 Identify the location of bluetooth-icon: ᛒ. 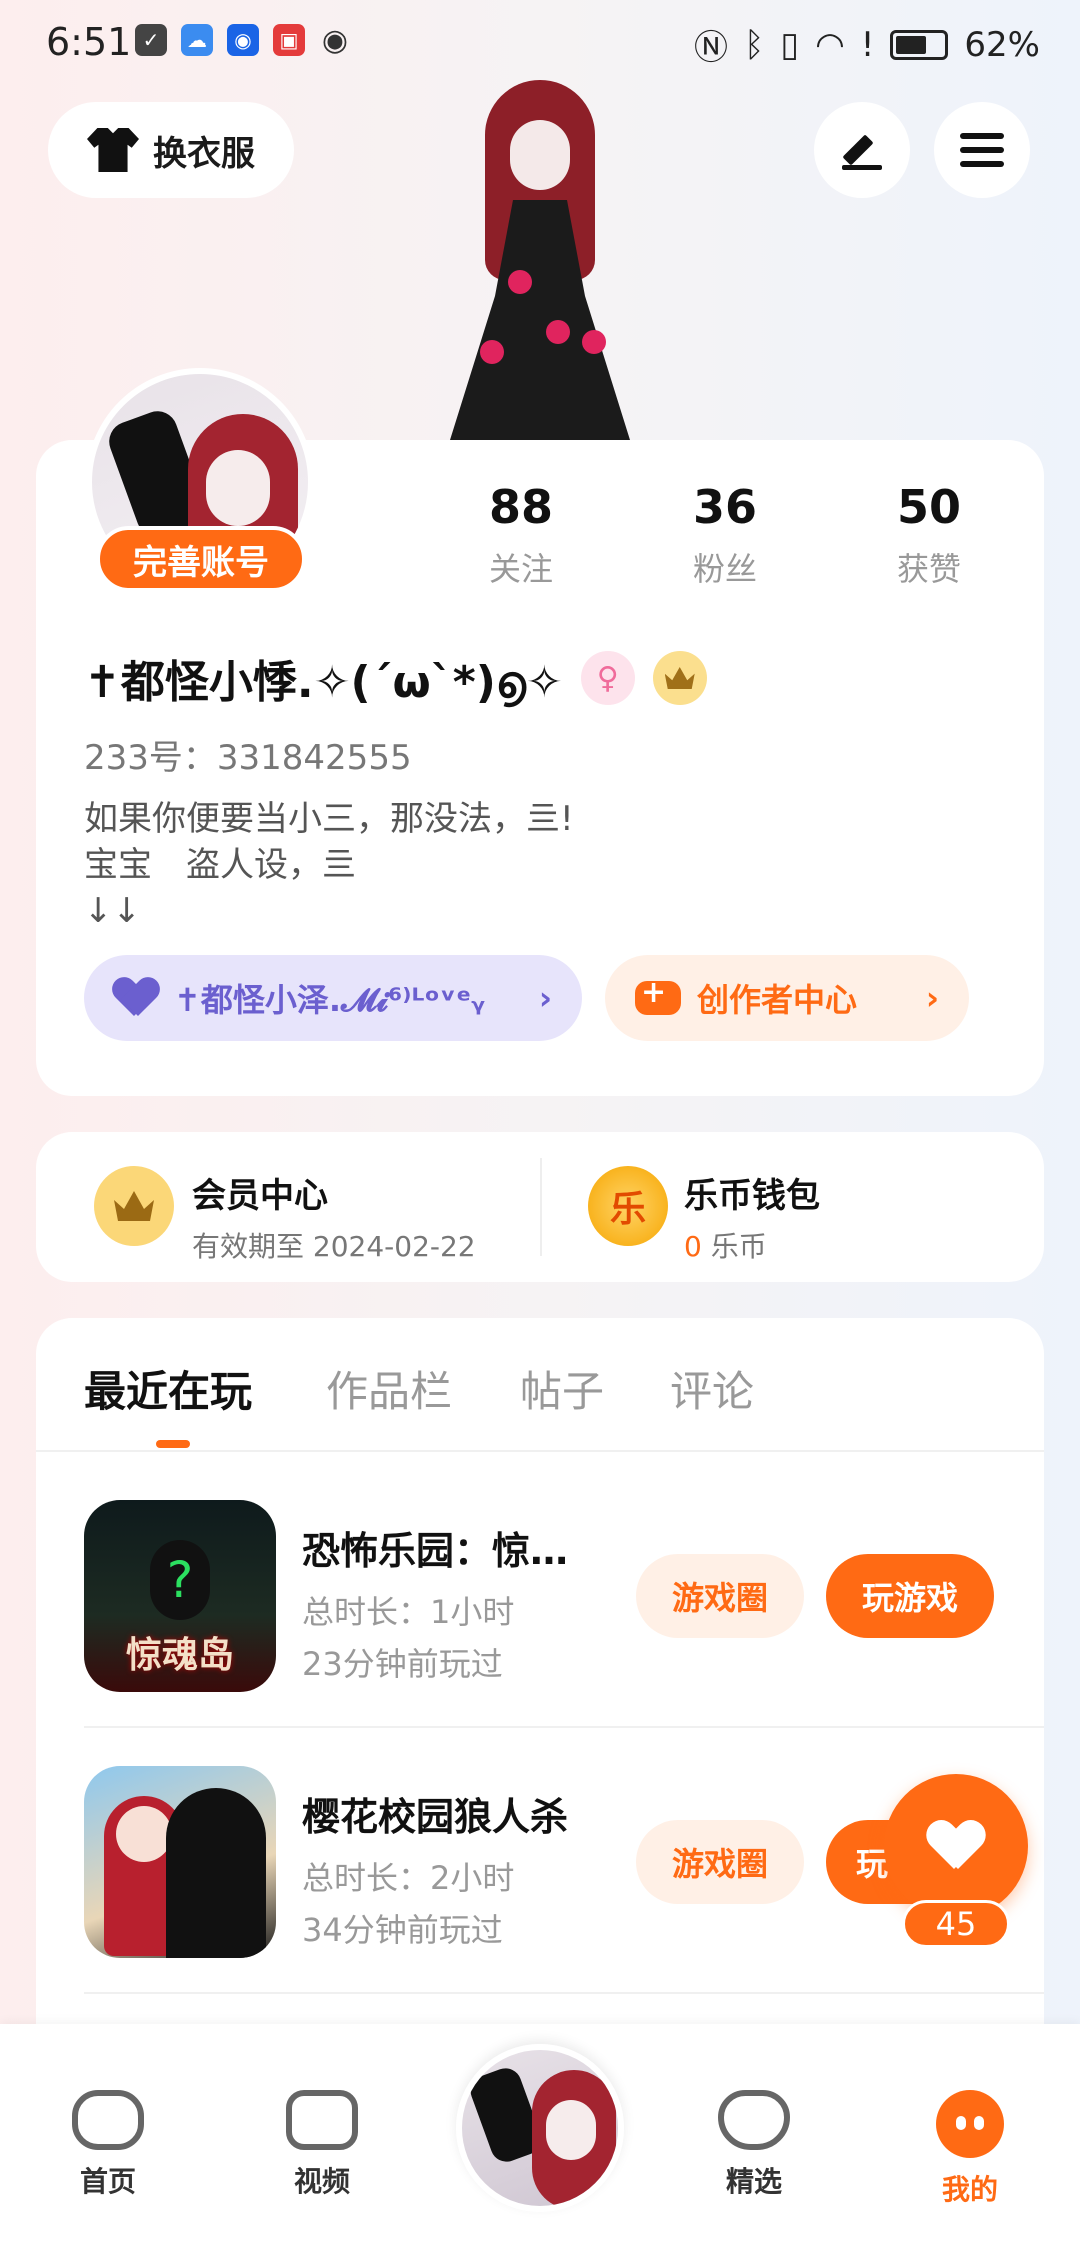
(754, 44).